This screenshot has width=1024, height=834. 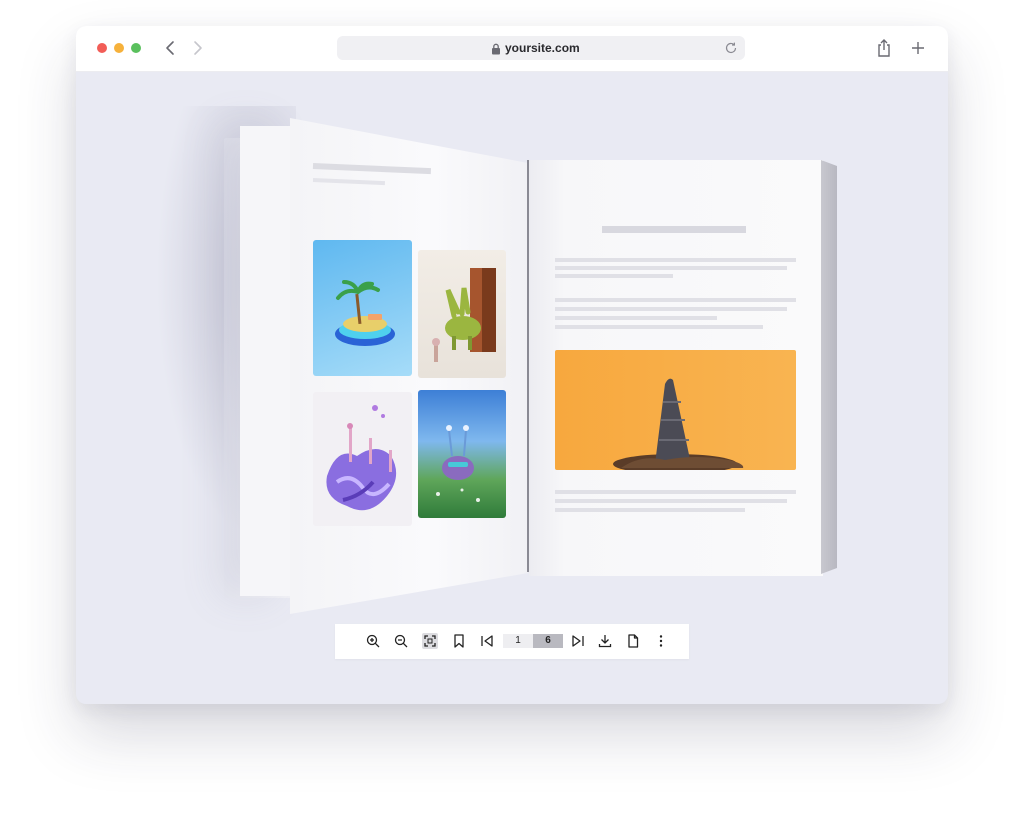 I want to click on hat-photo, so click(x=675, y=410).